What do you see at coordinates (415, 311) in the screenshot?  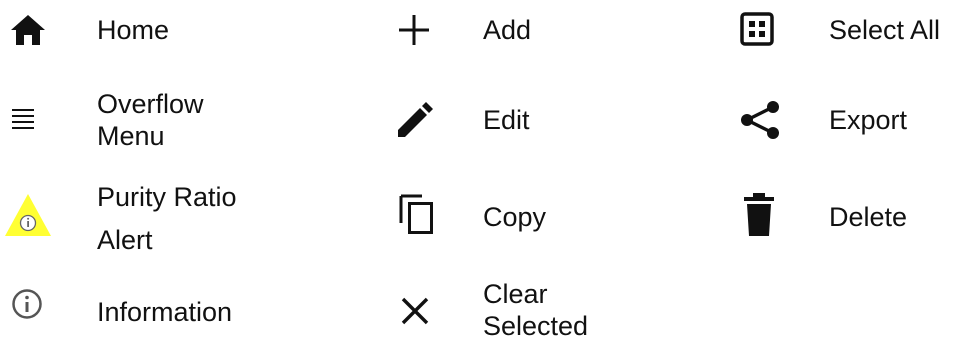 I see `close-x-icon` at bounding box center [415, 311].